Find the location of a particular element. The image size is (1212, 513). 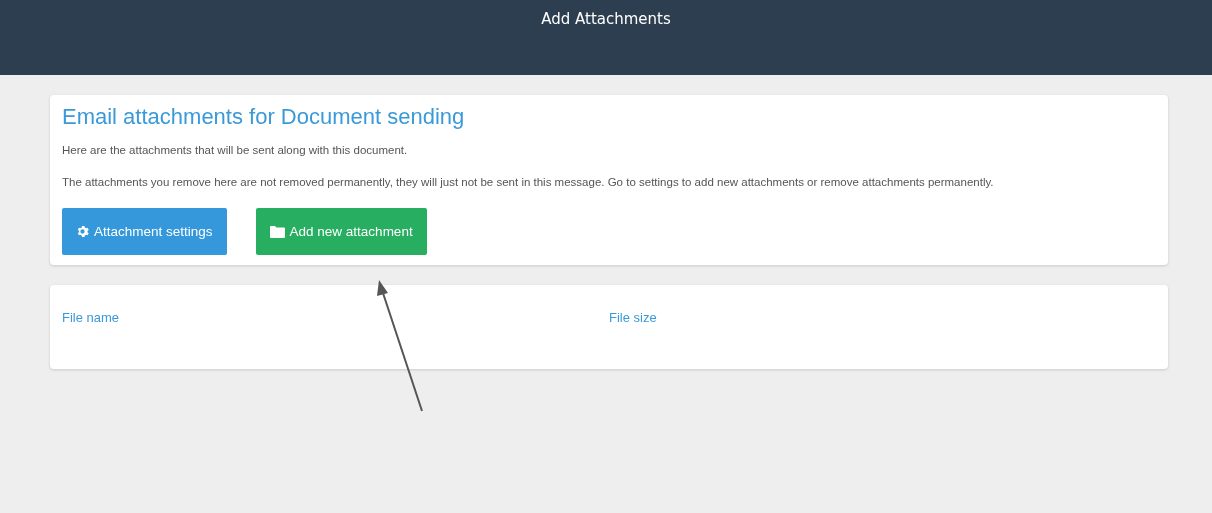

column-header: File size is located at coordinates (633, 317).